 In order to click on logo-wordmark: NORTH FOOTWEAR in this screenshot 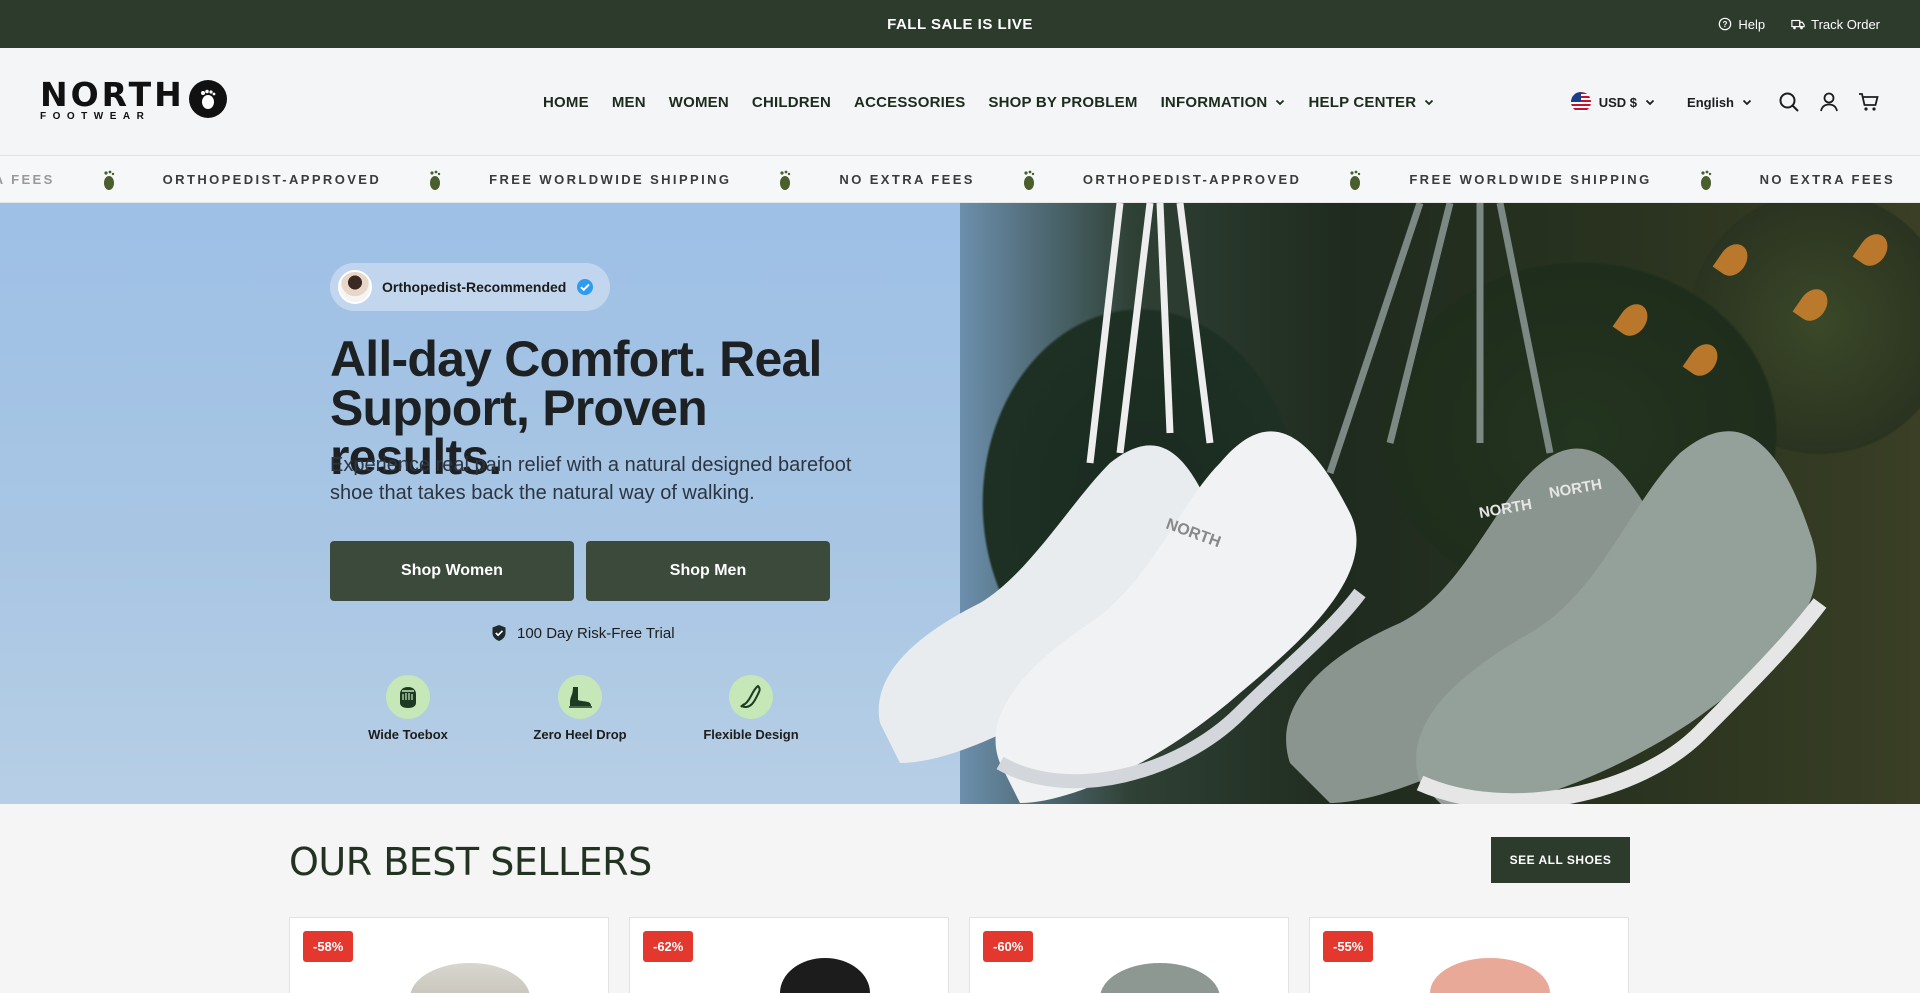, I will do `click(112, 100)`.